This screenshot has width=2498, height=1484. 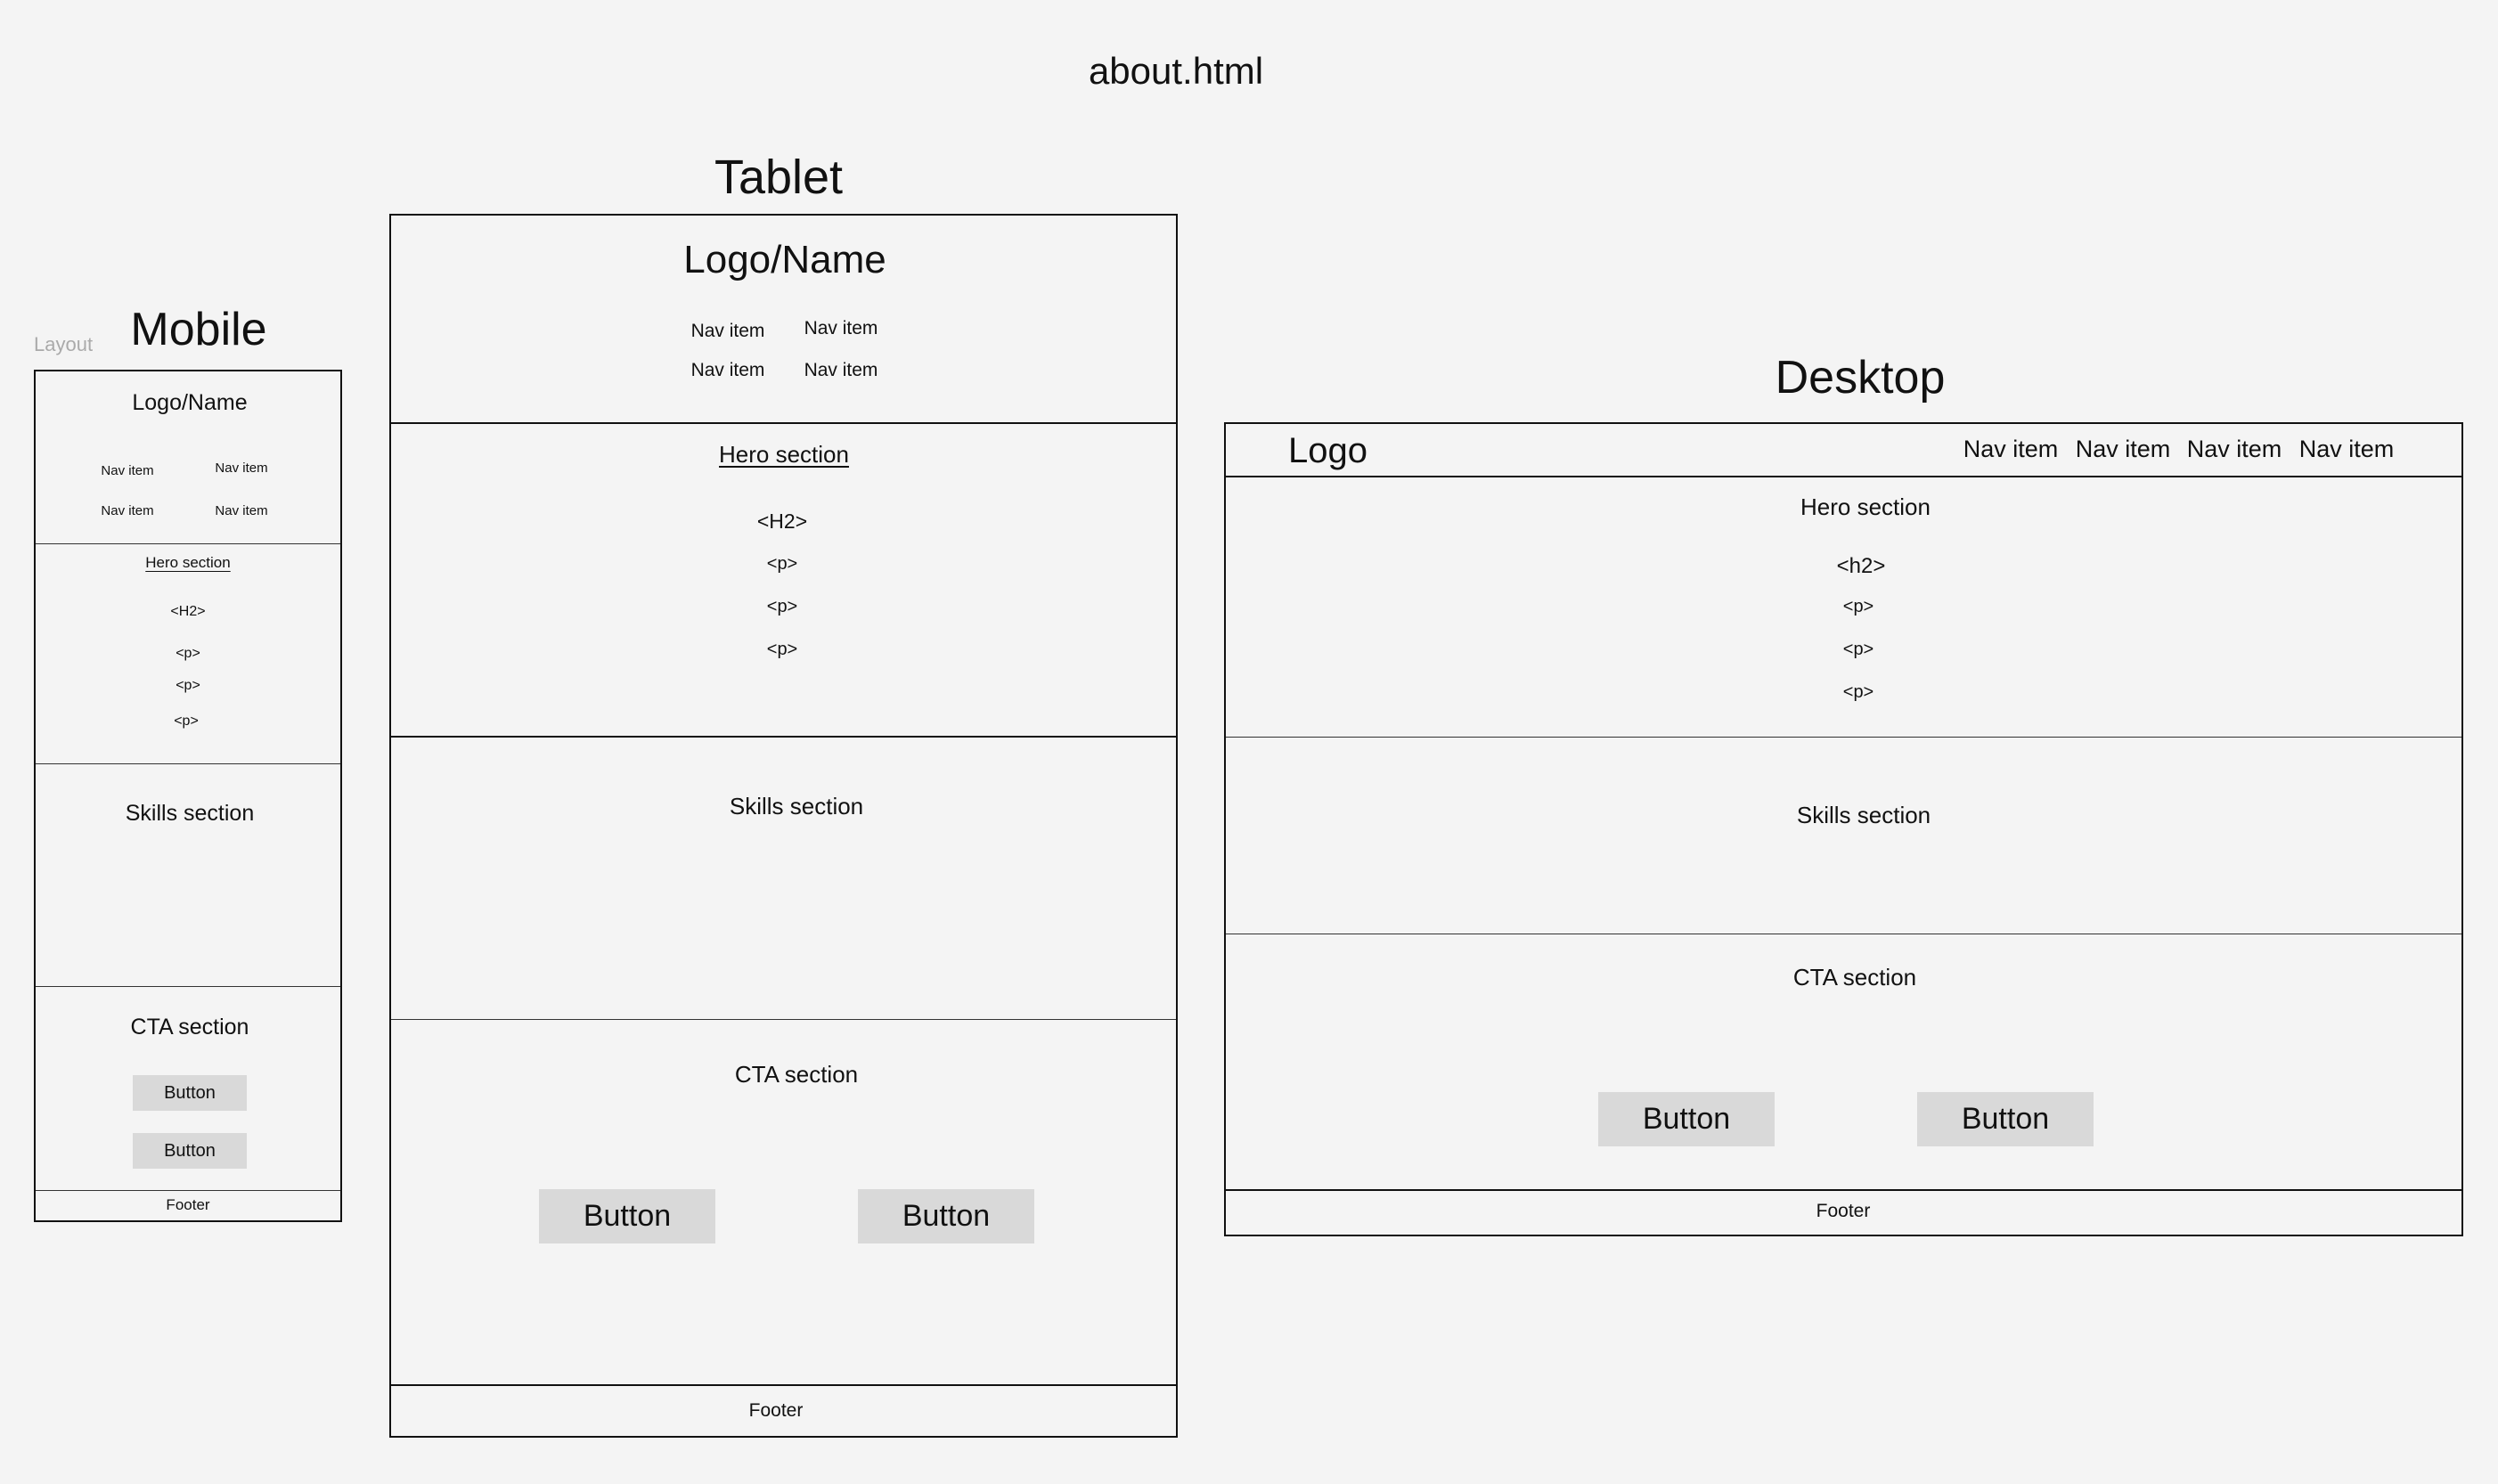 What do you see at coordinates (841, 371) in the screenshot?
I see `tablet-nav-item-4: Nav item` at bounding box center [841, 371].